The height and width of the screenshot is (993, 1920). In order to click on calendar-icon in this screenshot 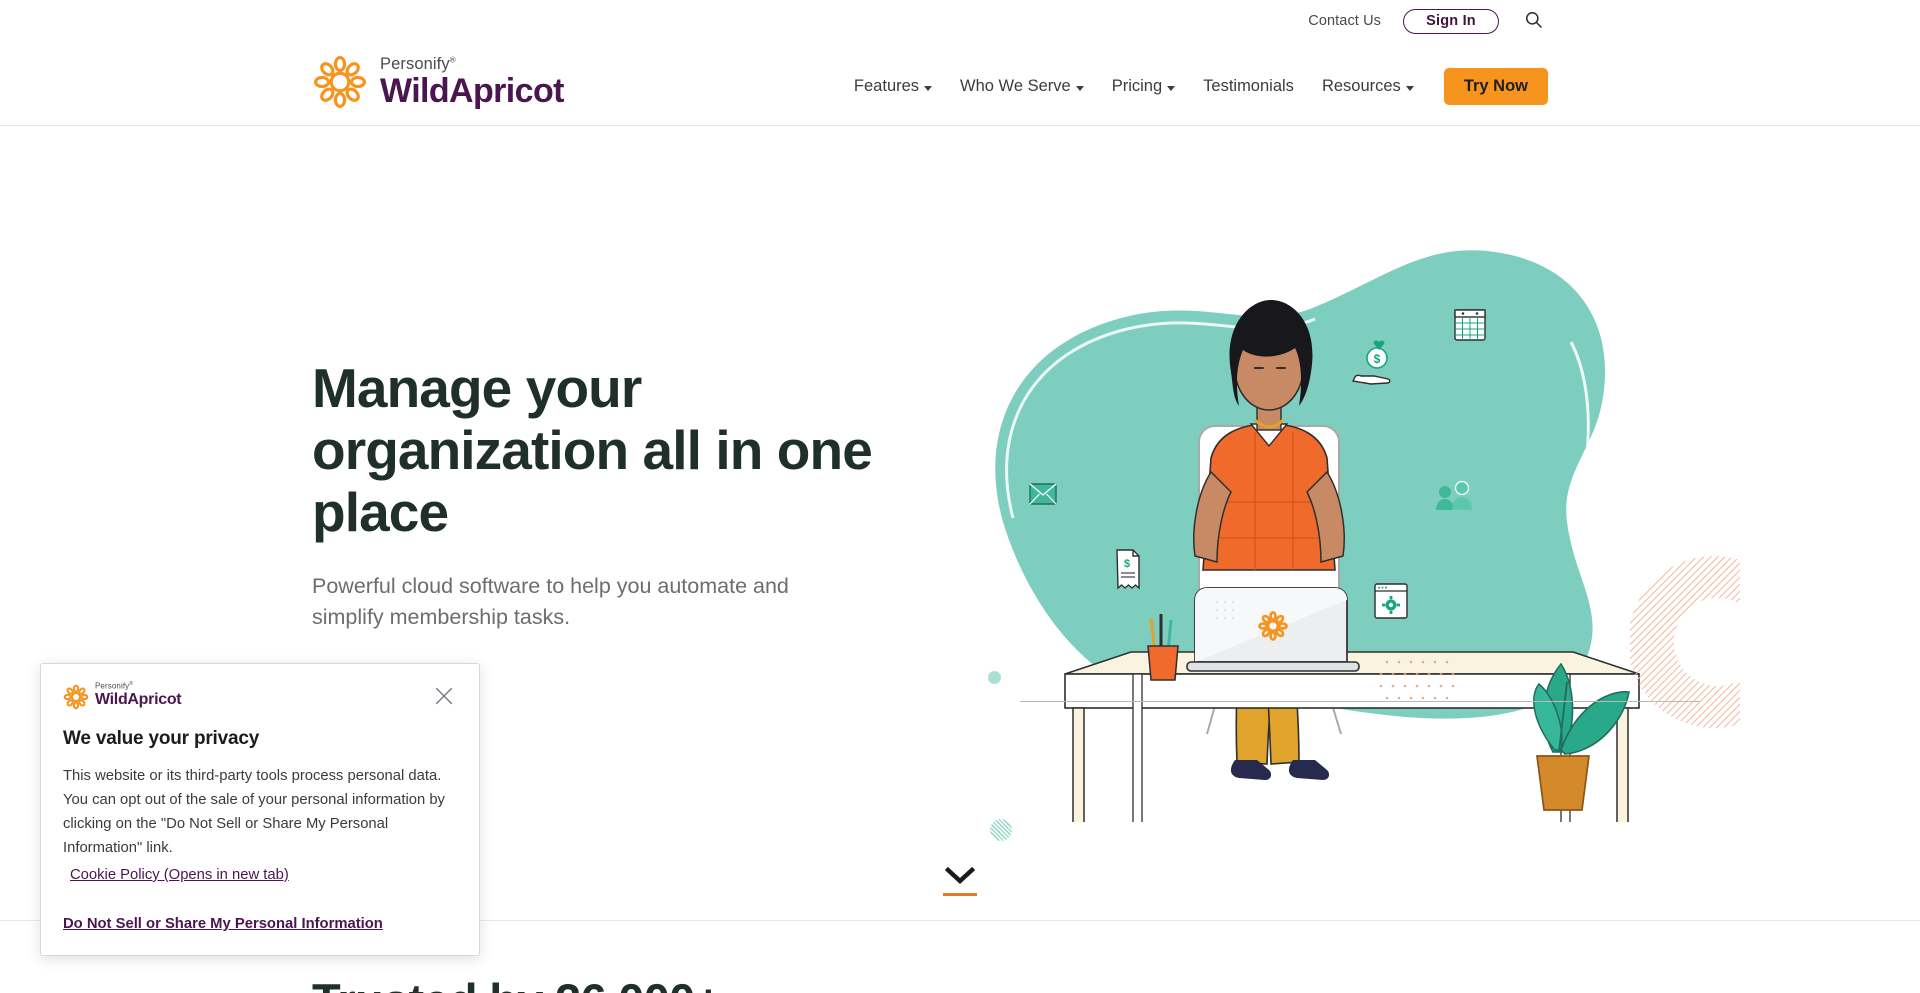, I will do `click(1470, 325)`.